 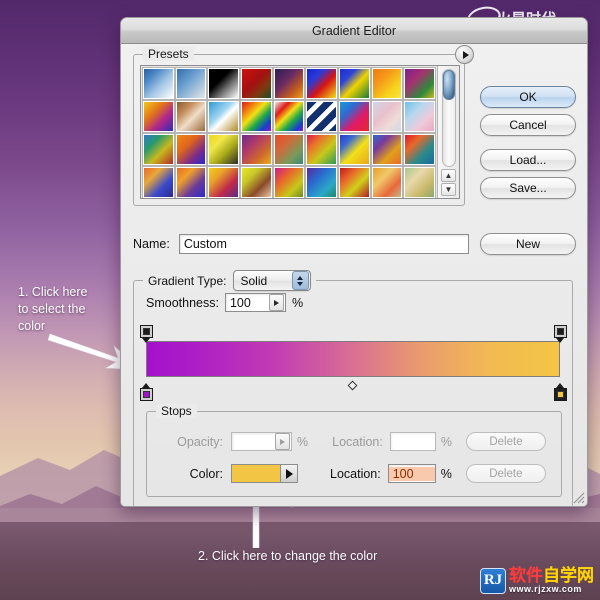 I want to click on presets-legend: Presets, so click(x=168, y=54).